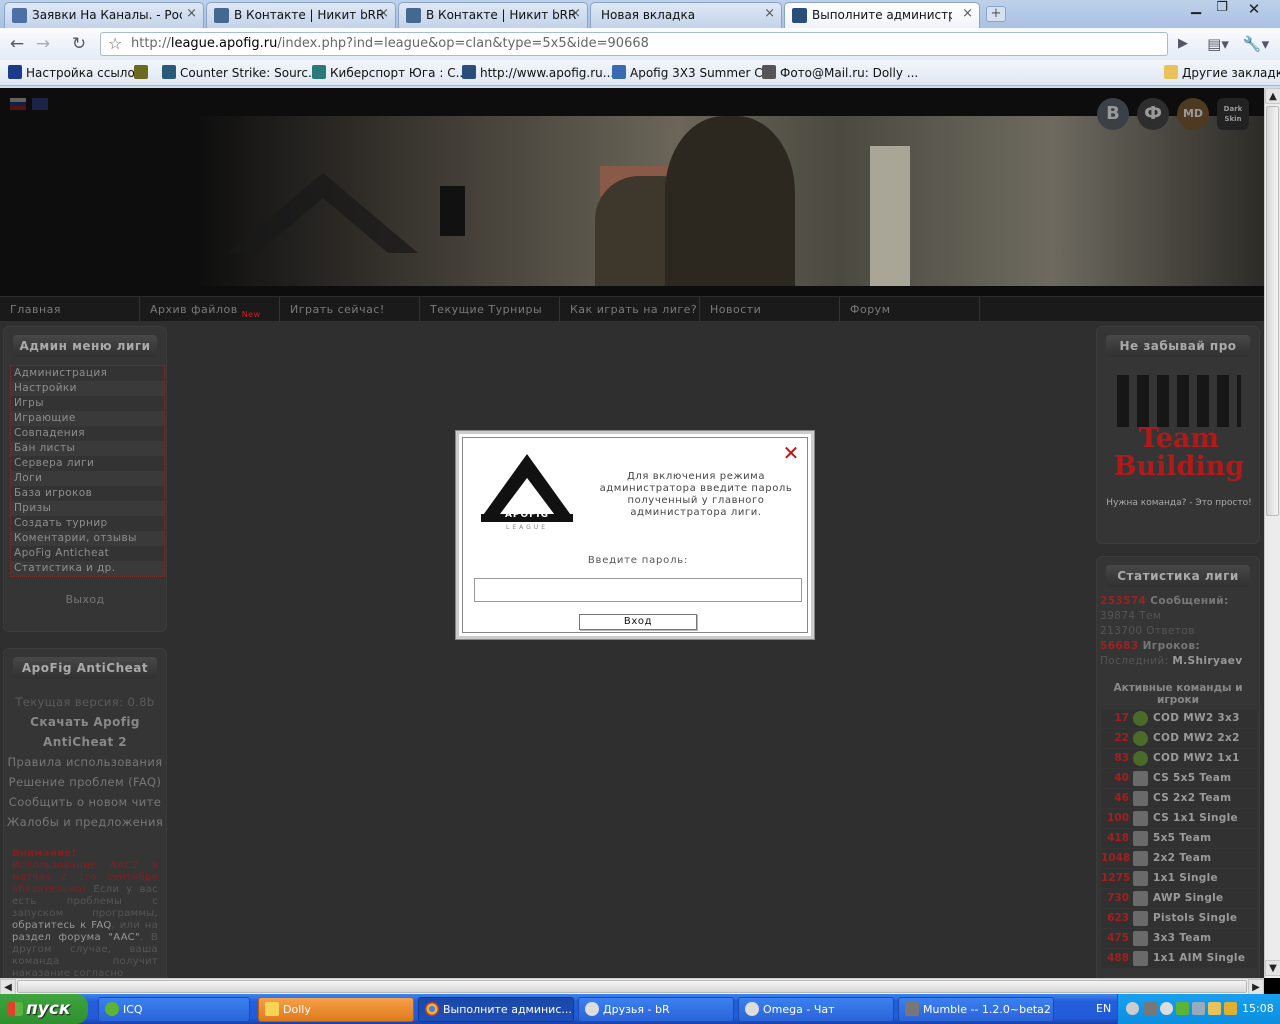  I want to click on vertical-scroll-thumb, so click(1272, 311).